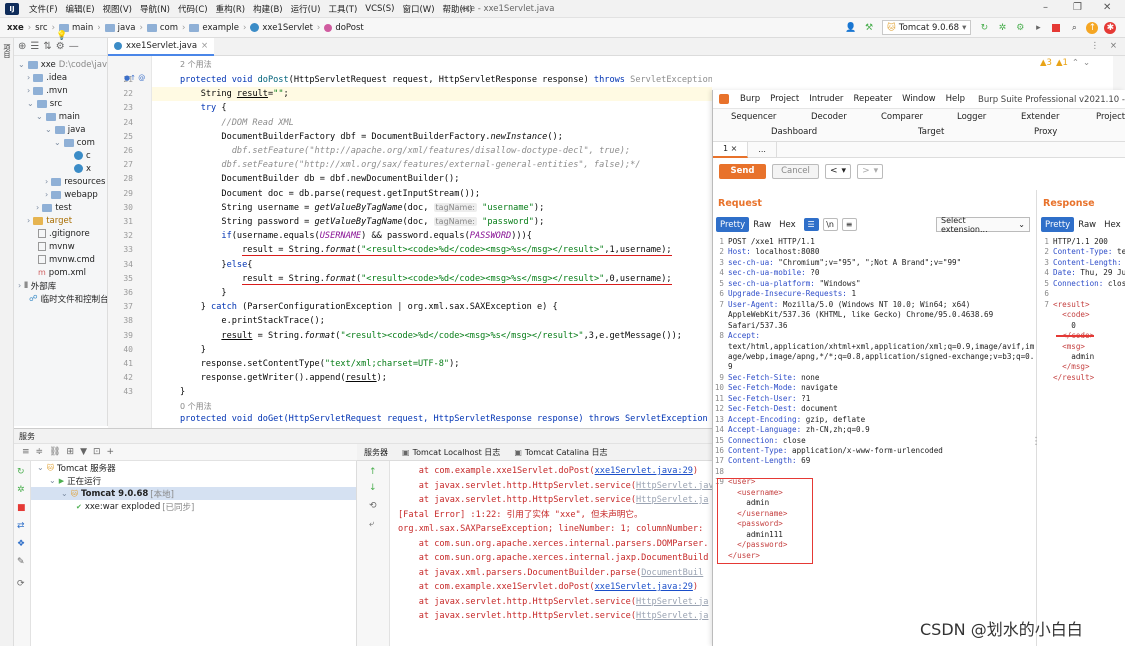 The height and width of the screenshot is (646, 1125). What do you see at coordinates (869, 28) in the screenshot?
I see `hammer-icon: ⚒` at bounding box center [869, 28].